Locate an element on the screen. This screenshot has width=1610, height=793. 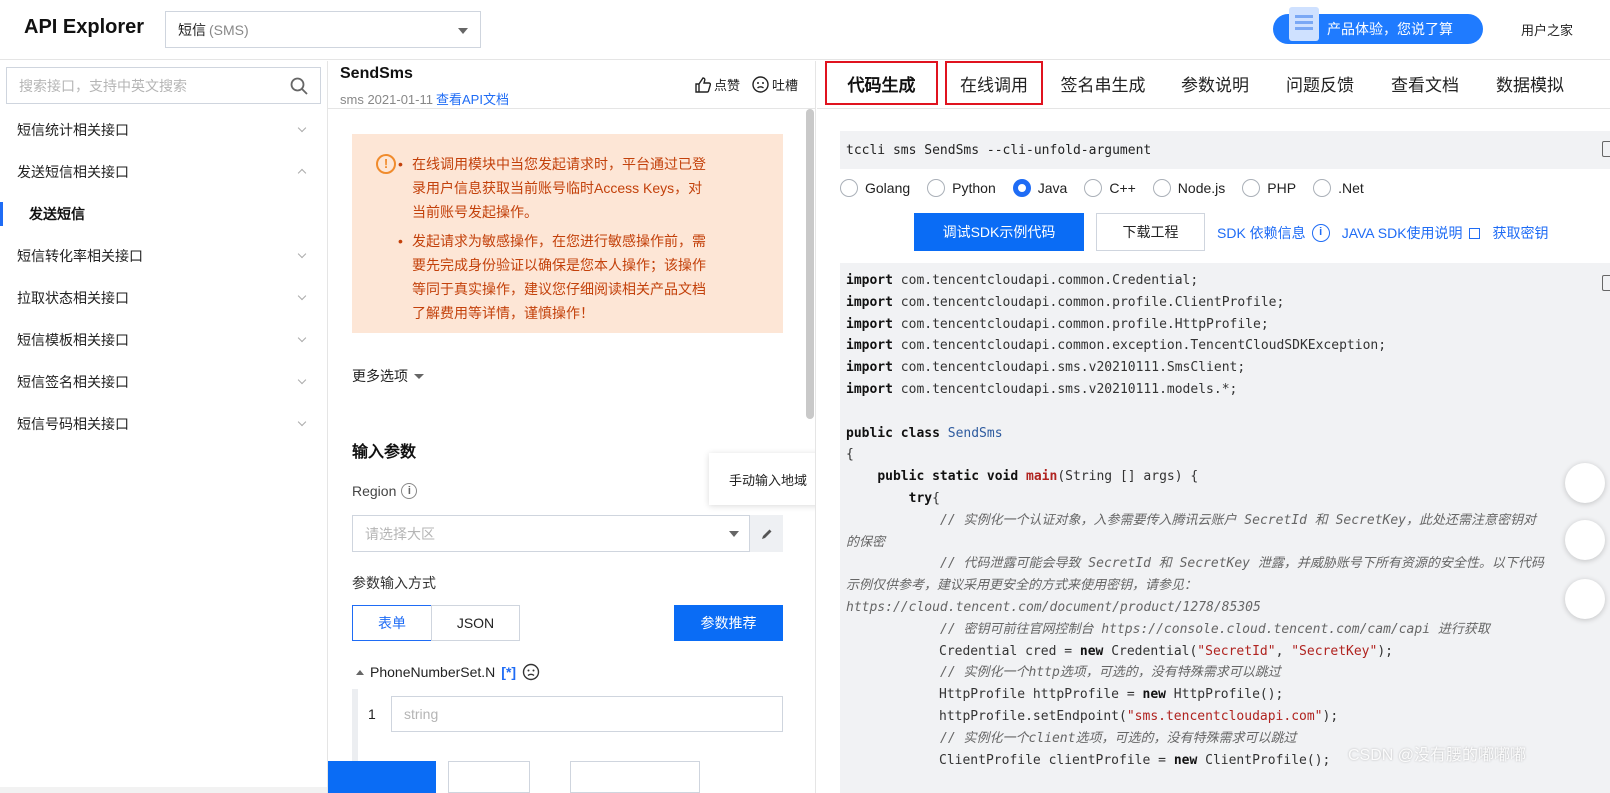
lang-dotnet: .Net is located at coordinates (1338, 188).